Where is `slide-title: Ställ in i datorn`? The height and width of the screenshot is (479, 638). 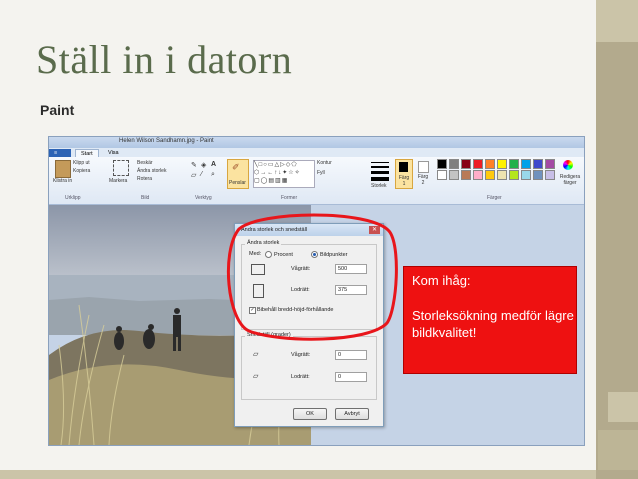 slide-title: Ställ in i datorn is located at coordinates (164, 59).